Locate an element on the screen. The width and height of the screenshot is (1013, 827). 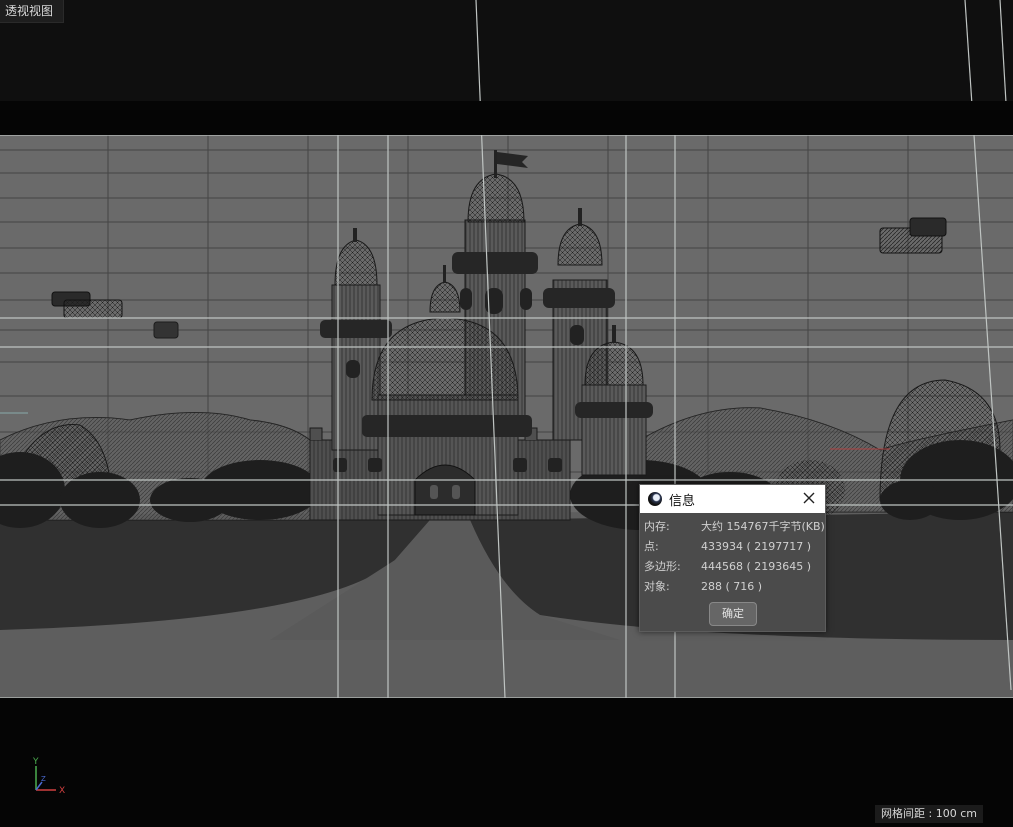
safe-frame-top is located at coordinates (506, 118).